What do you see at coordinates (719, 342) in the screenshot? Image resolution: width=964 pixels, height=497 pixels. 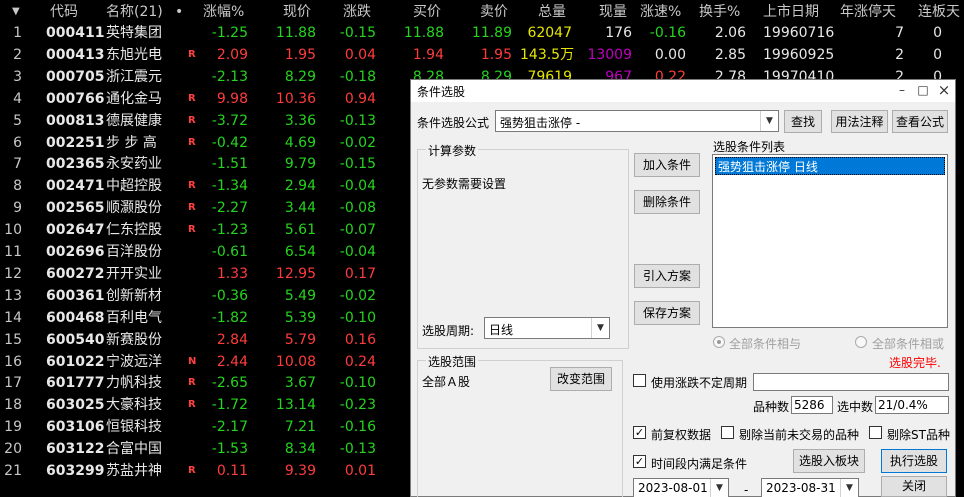 I see `radio-and` at bounding box center [719, 342].